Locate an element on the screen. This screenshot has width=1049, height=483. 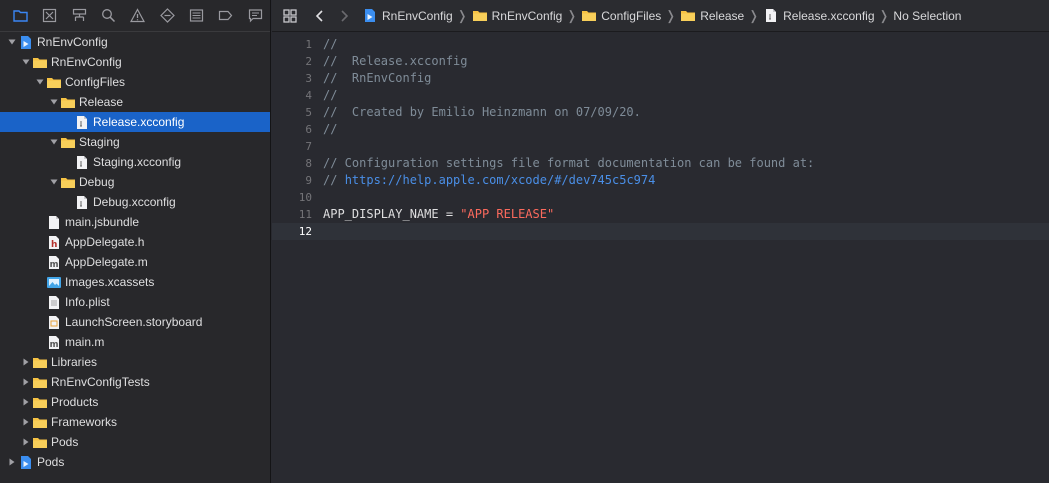
breakpoint-navigator-icon is located at coordinates (225, 16).